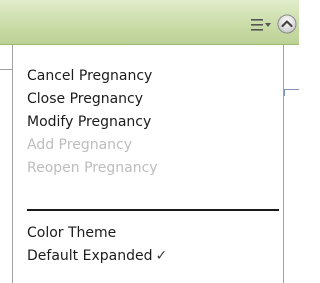  What do you see at coordinates (89, 76) in the screenshot?
I see `menu-item-cancel-pregnancy: Cancel Pregnancy` at bounding box center [89, 76].